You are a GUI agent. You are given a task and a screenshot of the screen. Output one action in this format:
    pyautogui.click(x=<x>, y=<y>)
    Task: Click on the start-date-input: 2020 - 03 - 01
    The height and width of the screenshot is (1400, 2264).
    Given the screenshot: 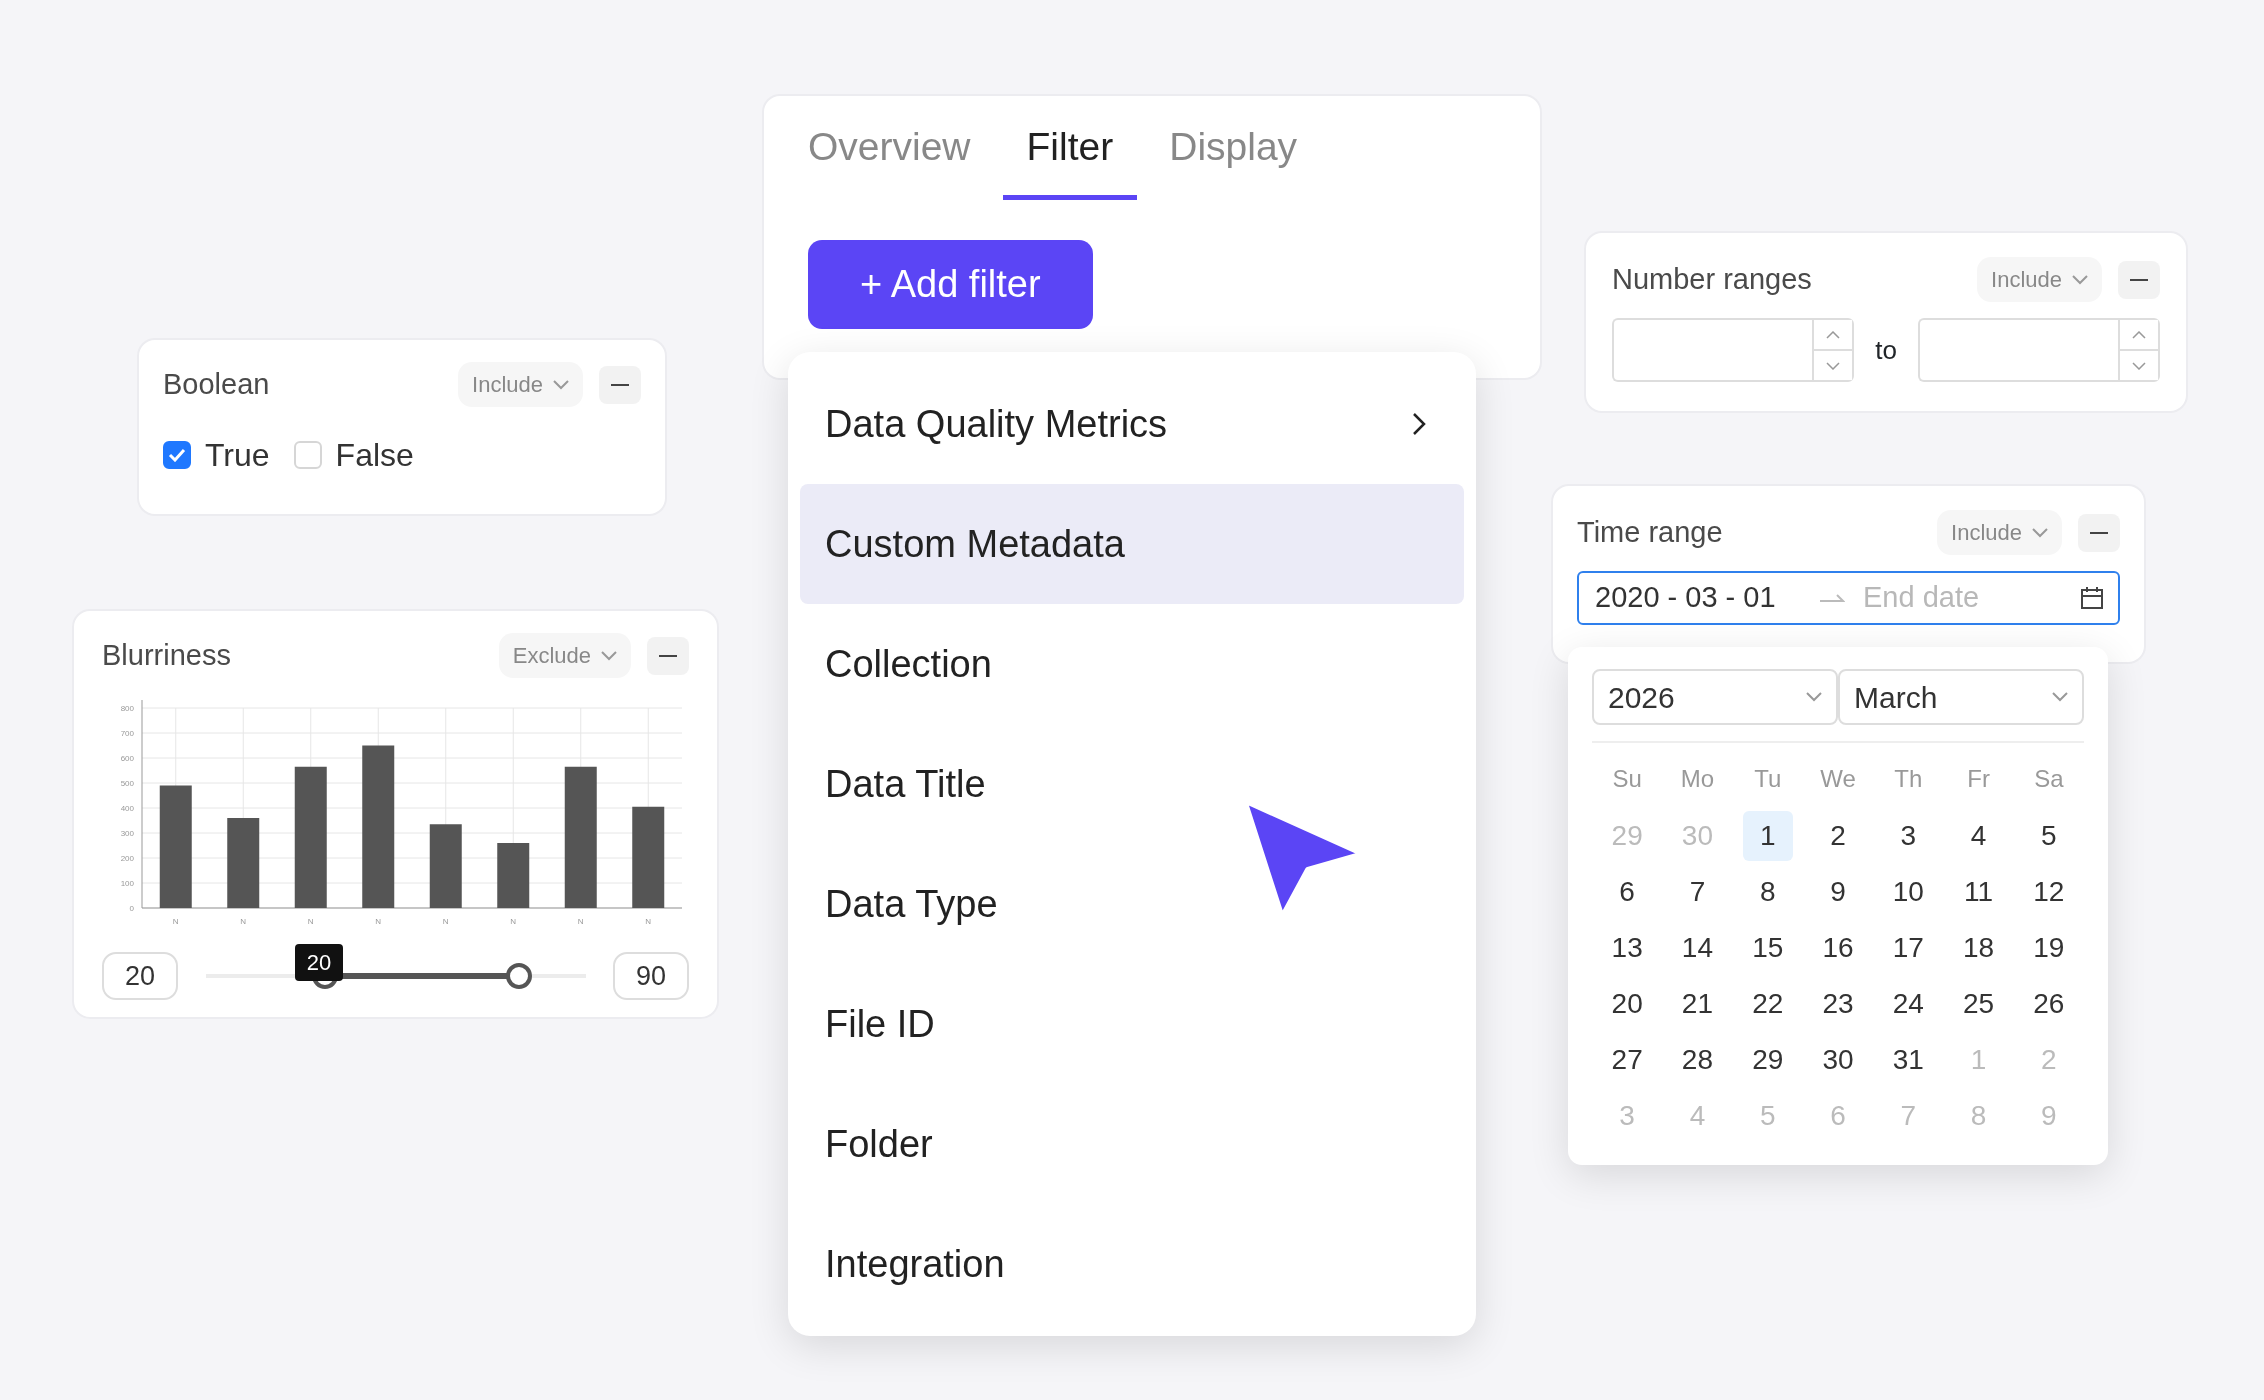 What is the action you would take?
    pyautogui.click(x=1698, y=598)
    